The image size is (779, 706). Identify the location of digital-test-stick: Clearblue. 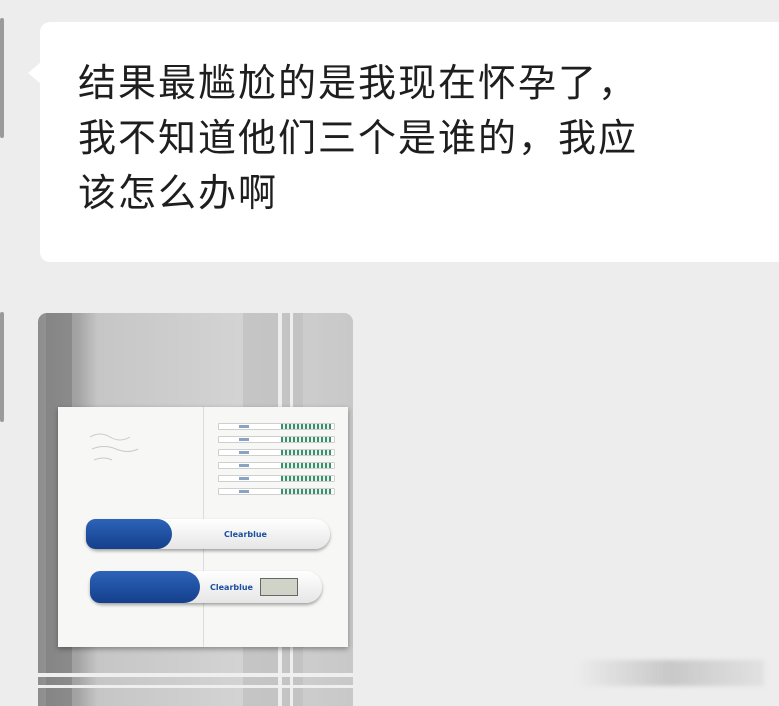
(206, 587).